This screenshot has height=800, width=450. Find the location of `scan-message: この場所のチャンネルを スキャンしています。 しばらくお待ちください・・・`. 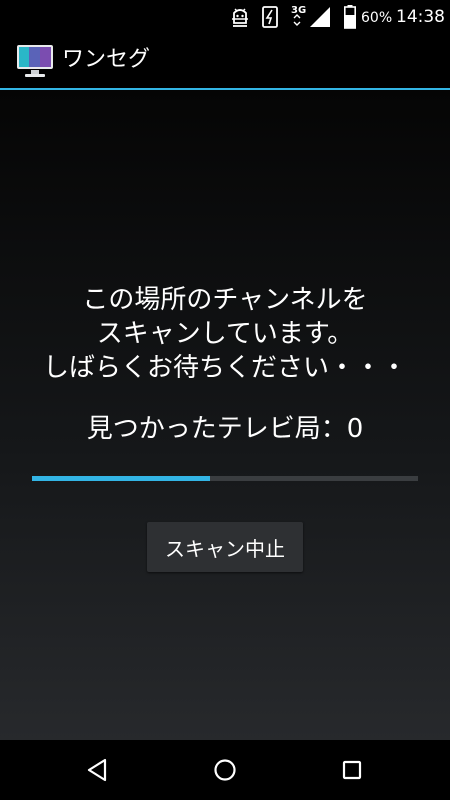

scan-message: この場所のチャンネルを スキャンしています。 しばらくお待ちください・・・ is located at coordinates (225, 334).